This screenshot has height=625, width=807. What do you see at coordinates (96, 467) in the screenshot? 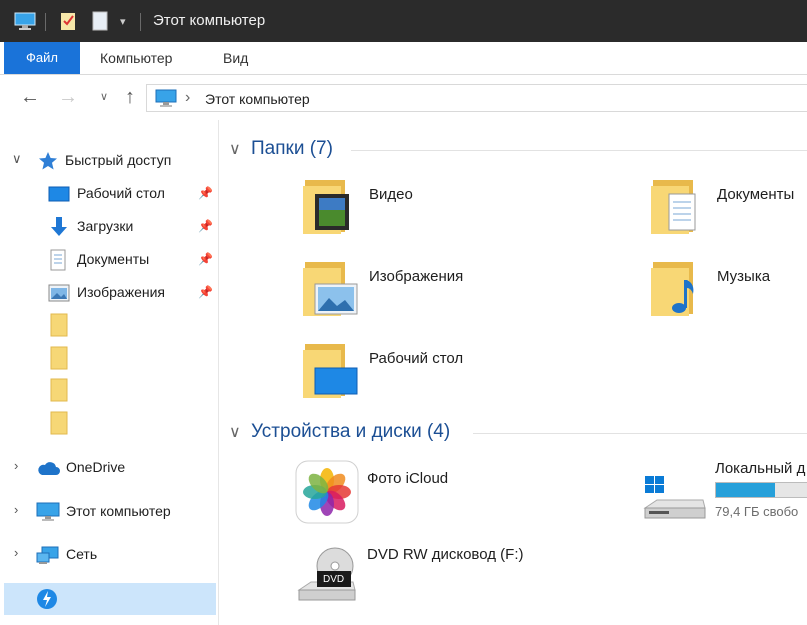
I see `sidebar-item-label: OneDrive` at bounding box center [96, 467].